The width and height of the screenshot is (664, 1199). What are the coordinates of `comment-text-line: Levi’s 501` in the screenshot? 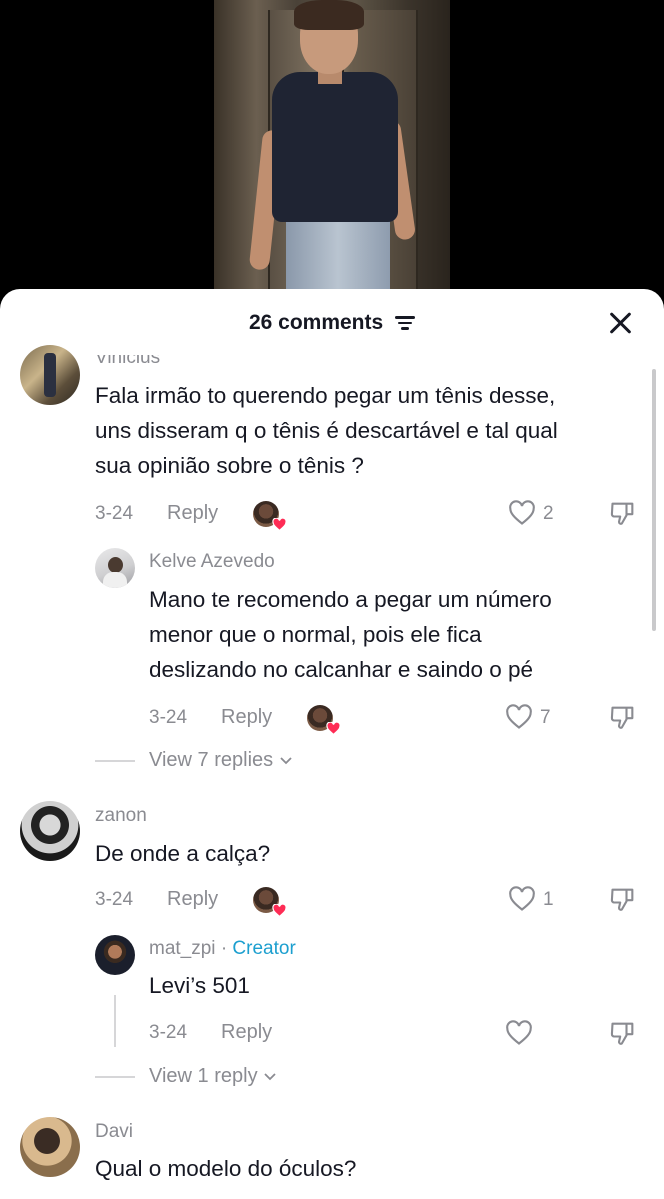 It's located at (199, 985).